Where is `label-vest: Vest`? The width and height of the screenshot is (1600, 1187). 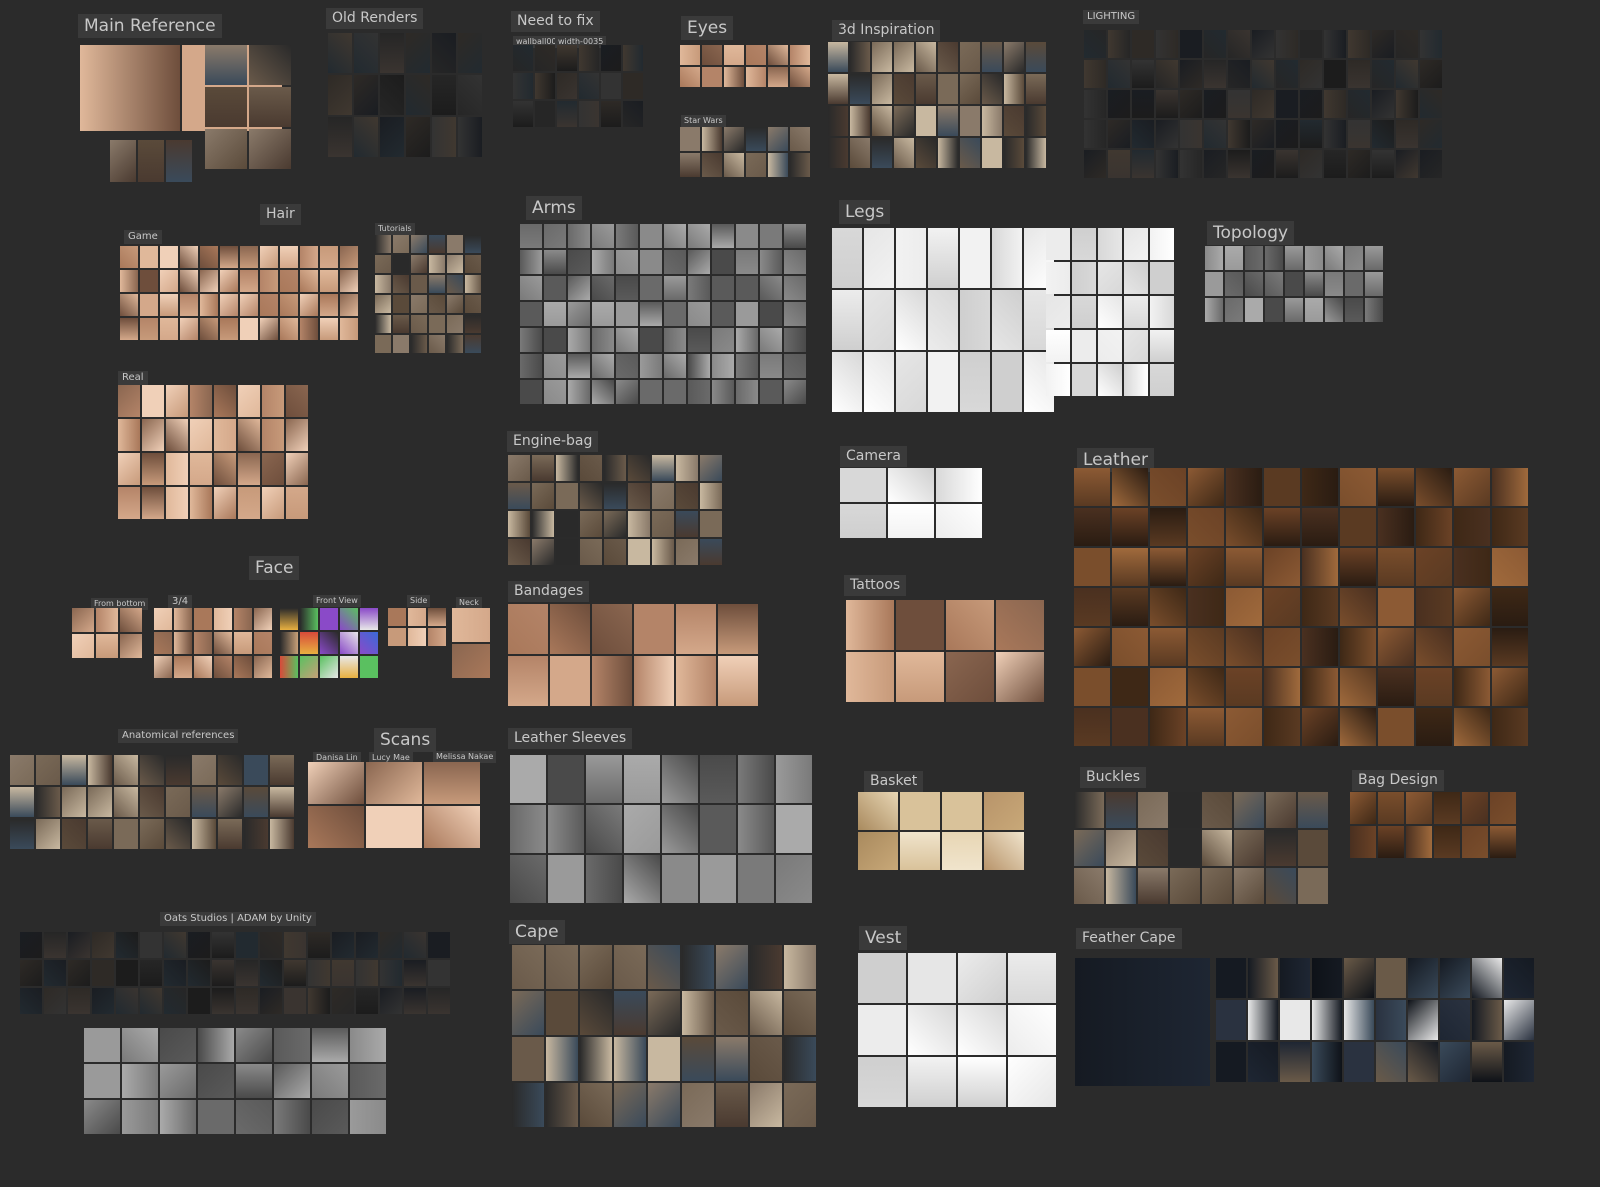
label-vest: Vest is located at coordinates (883, 938).